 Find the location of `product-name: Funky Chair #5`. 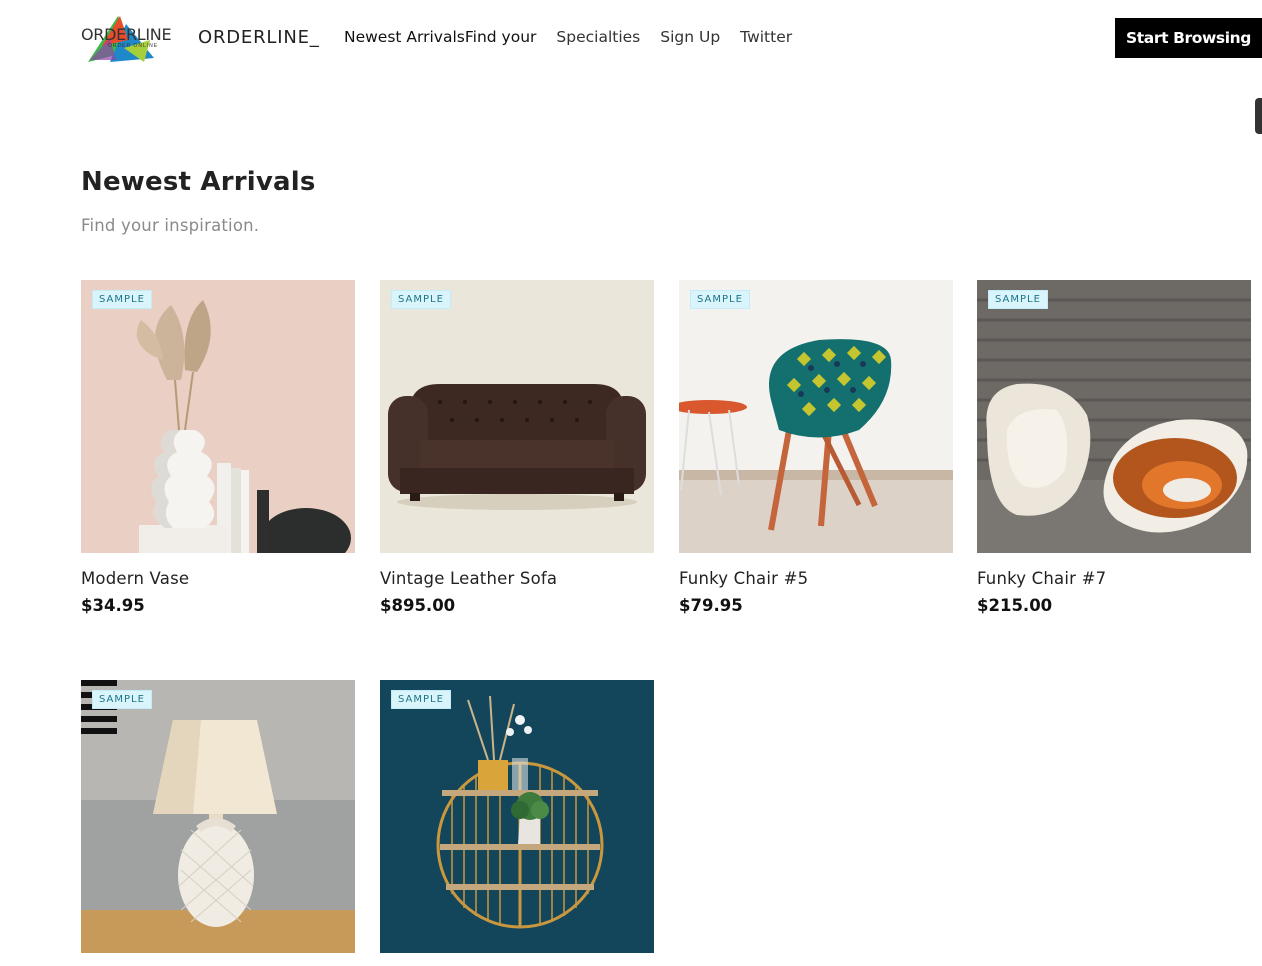

product-name: Funky Chair #5 is located at coordinates (816, 578).